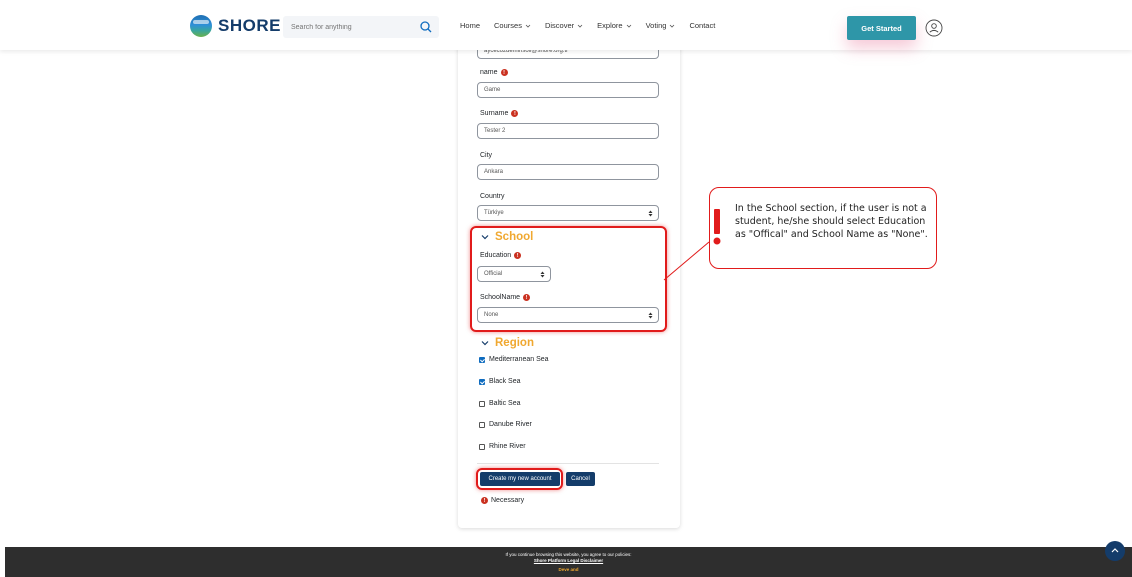 The image size is (1132, 577). Describe the element at coordinates (717, 227) in the screenshot. I see `exclamation-icon` at that location.